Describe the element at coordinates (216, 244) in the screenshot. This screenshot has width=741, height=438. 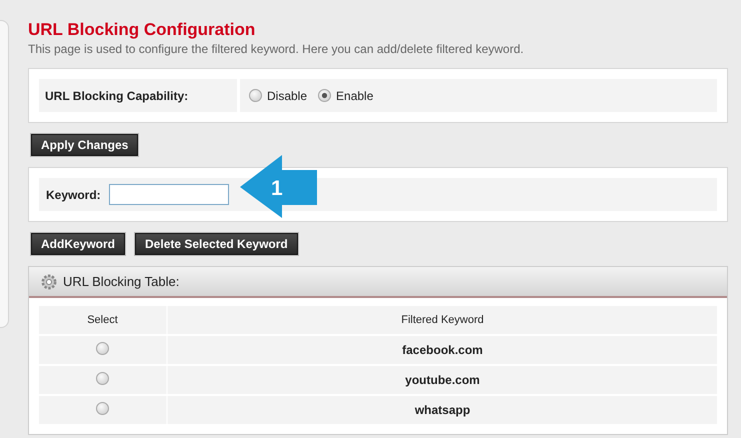
I see `null: Delete Selected Keyword` at that location.